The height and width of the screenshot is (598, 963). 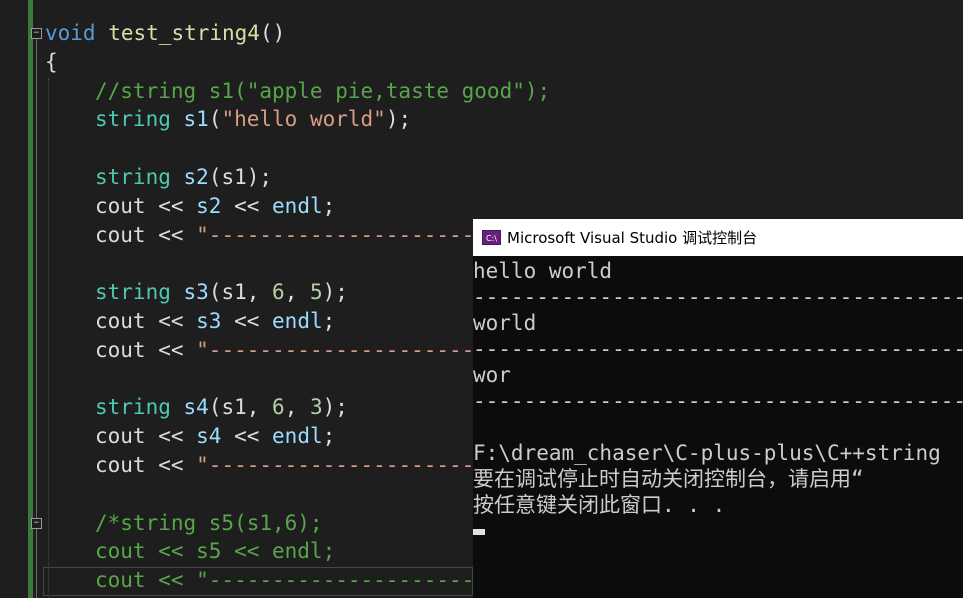 I want to click on code-token: s1, so click(x=196, y=119).